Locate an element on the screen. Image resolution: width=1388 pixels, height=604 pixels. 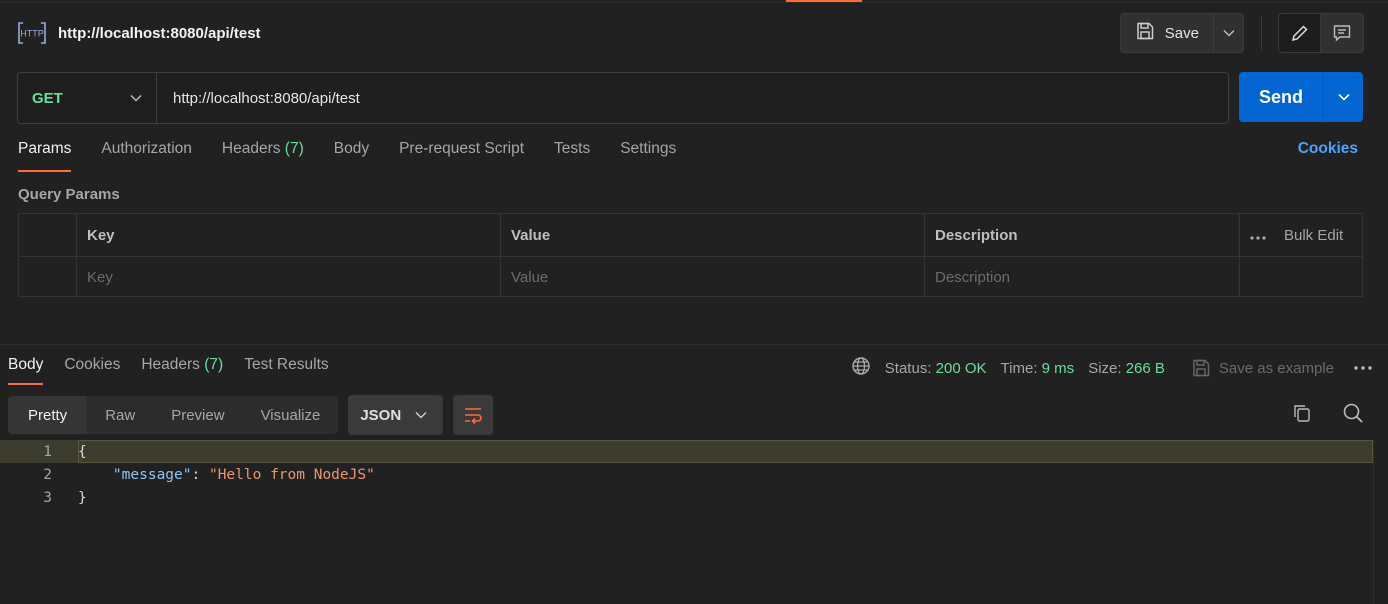
response-actions is located at coordinates (1328, 415).